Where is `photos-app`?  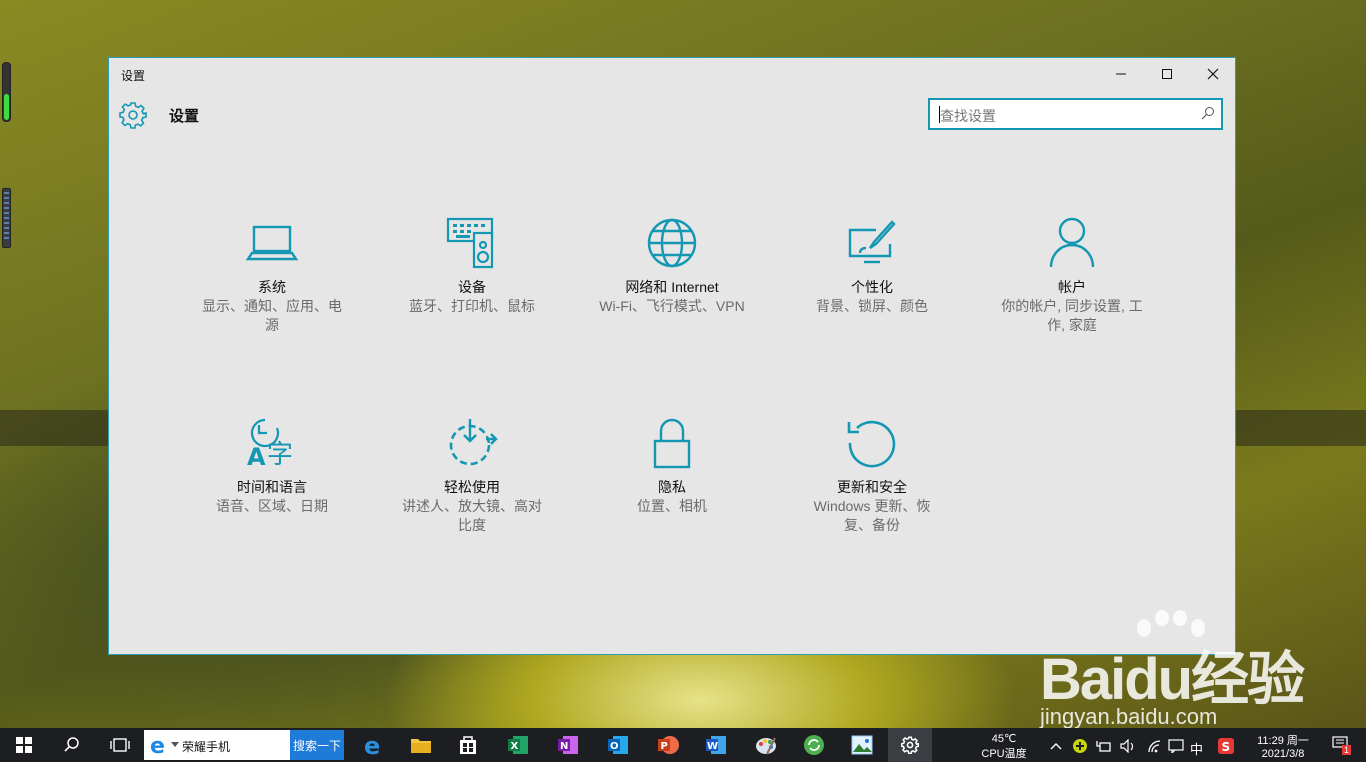 photos-app is located at coordinates (862, 745).